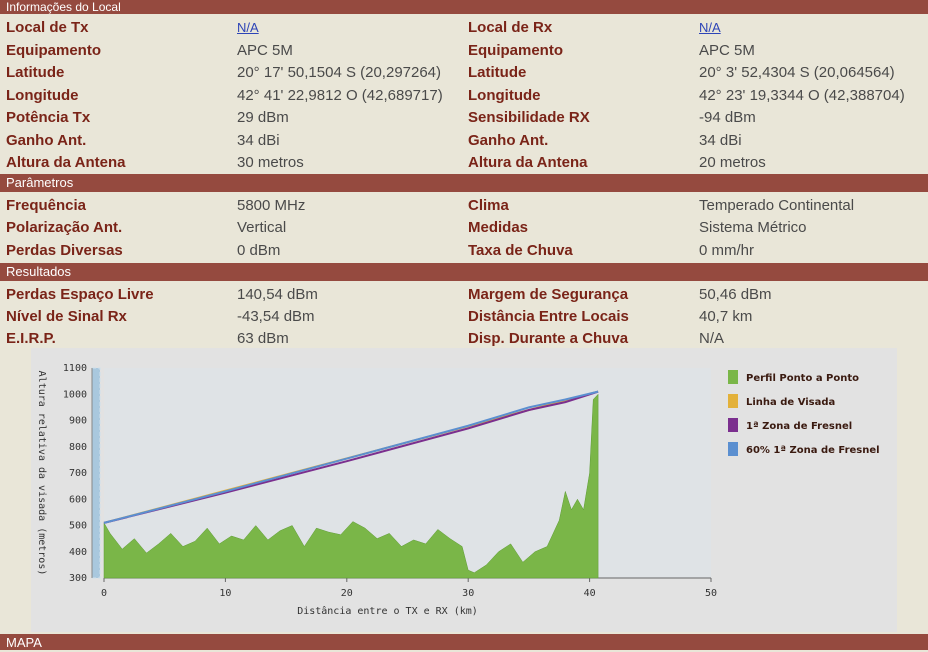 Image resolution: width=928 pixels, height=652 pixels. Describe the element at coordinates (270, 162) in the screenshot. I see `left-value: 30 metros` at that location.